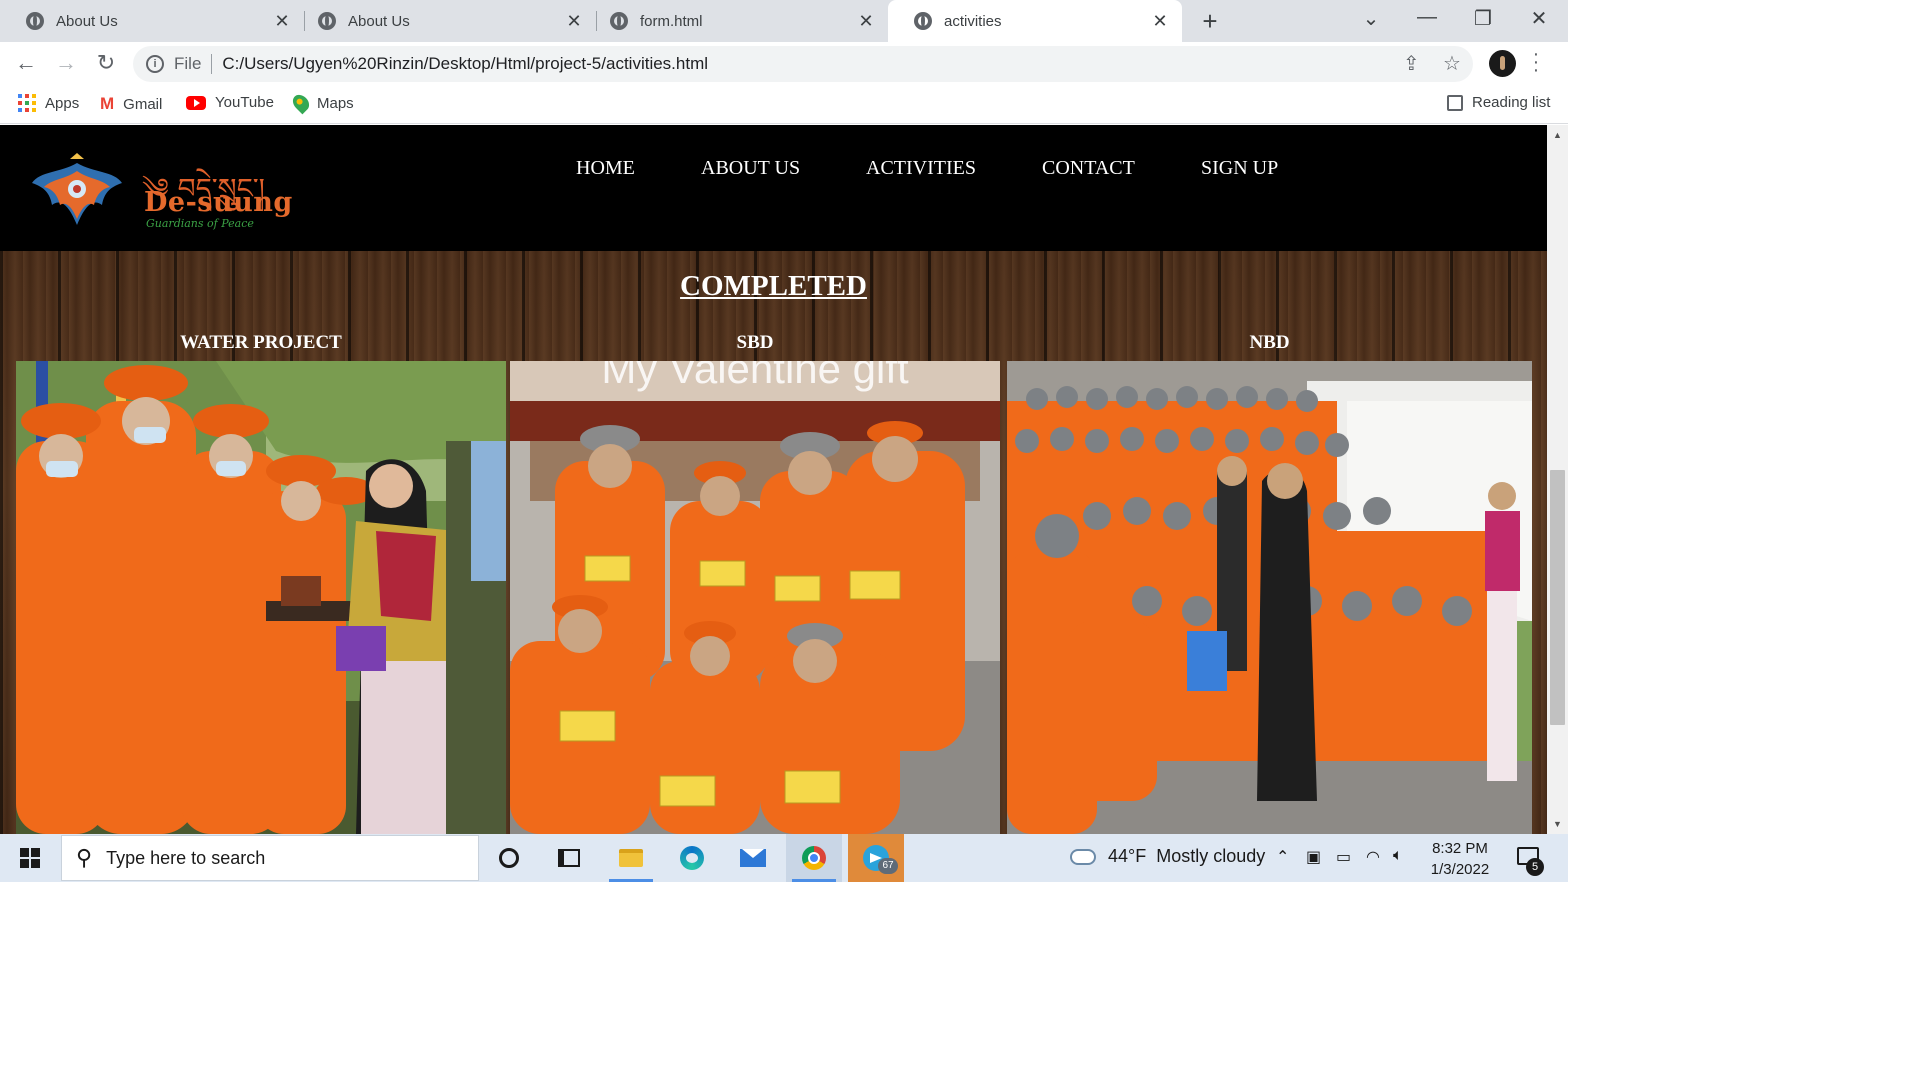  I want to click on clock-time: 8:32 PM, so click(1460, 848).